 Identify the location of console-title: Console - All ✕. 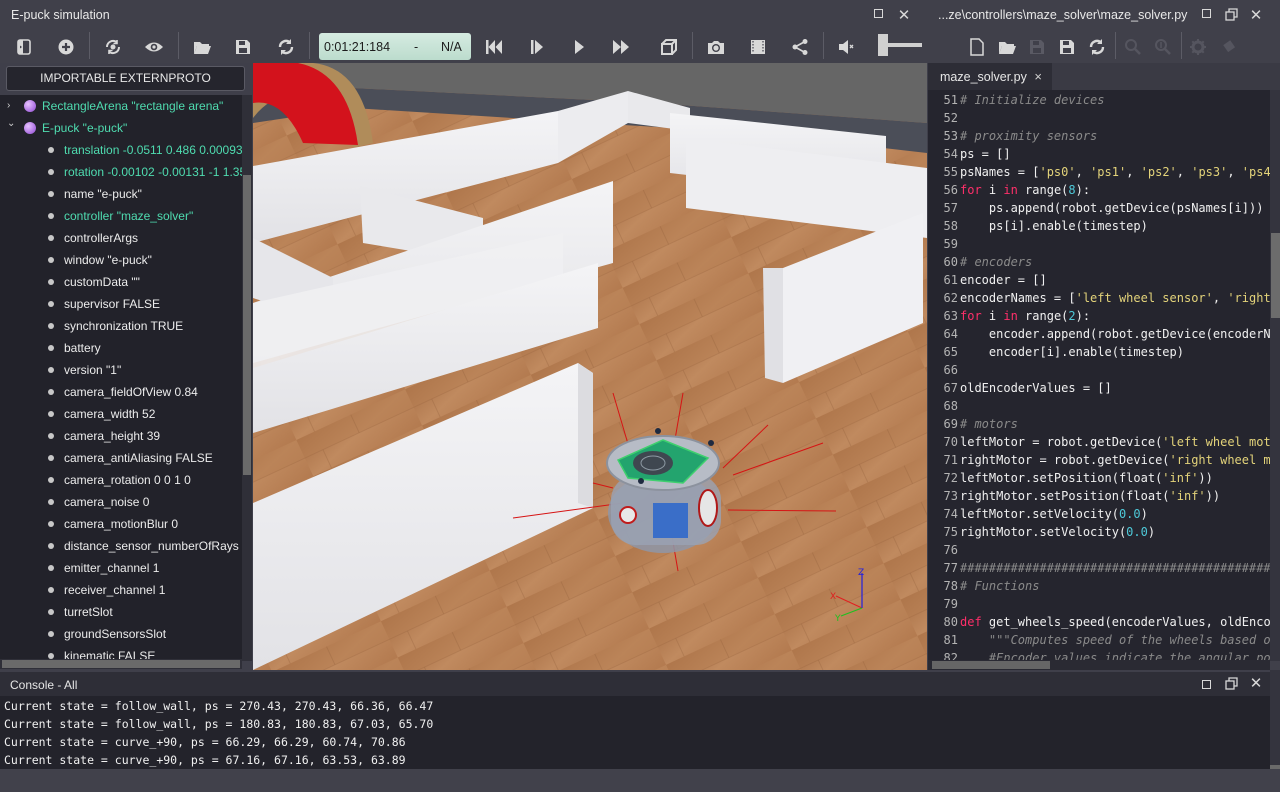
(635, 684).